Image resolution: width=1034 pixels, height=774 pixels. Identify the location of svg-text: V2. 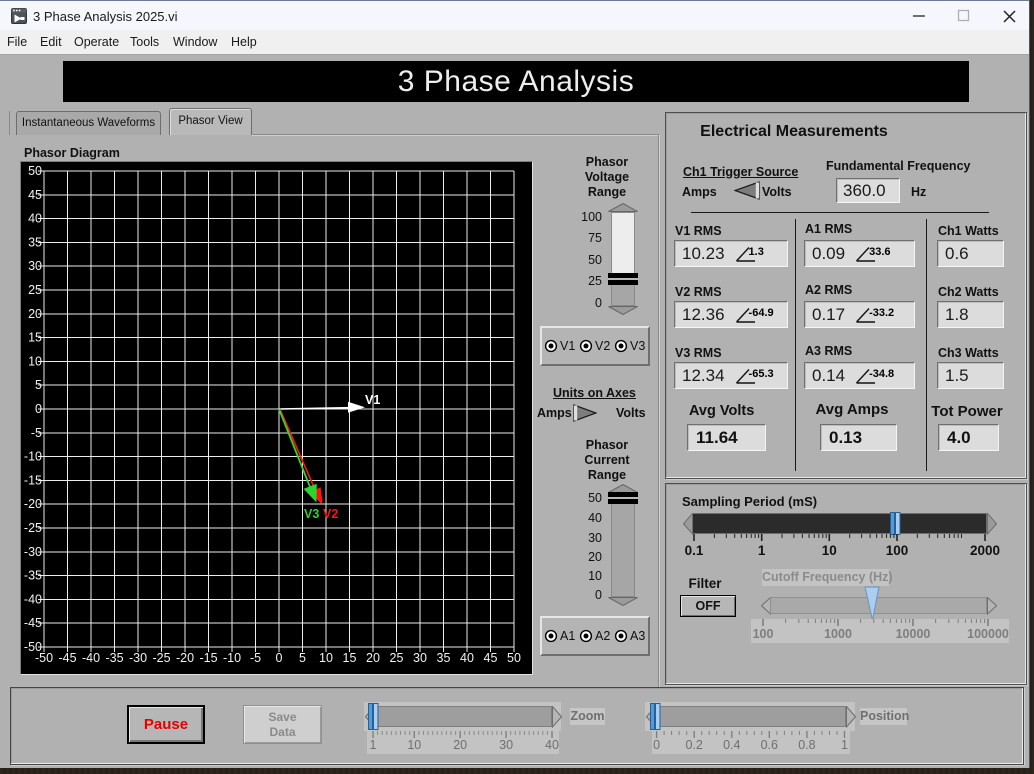
(330, 514).